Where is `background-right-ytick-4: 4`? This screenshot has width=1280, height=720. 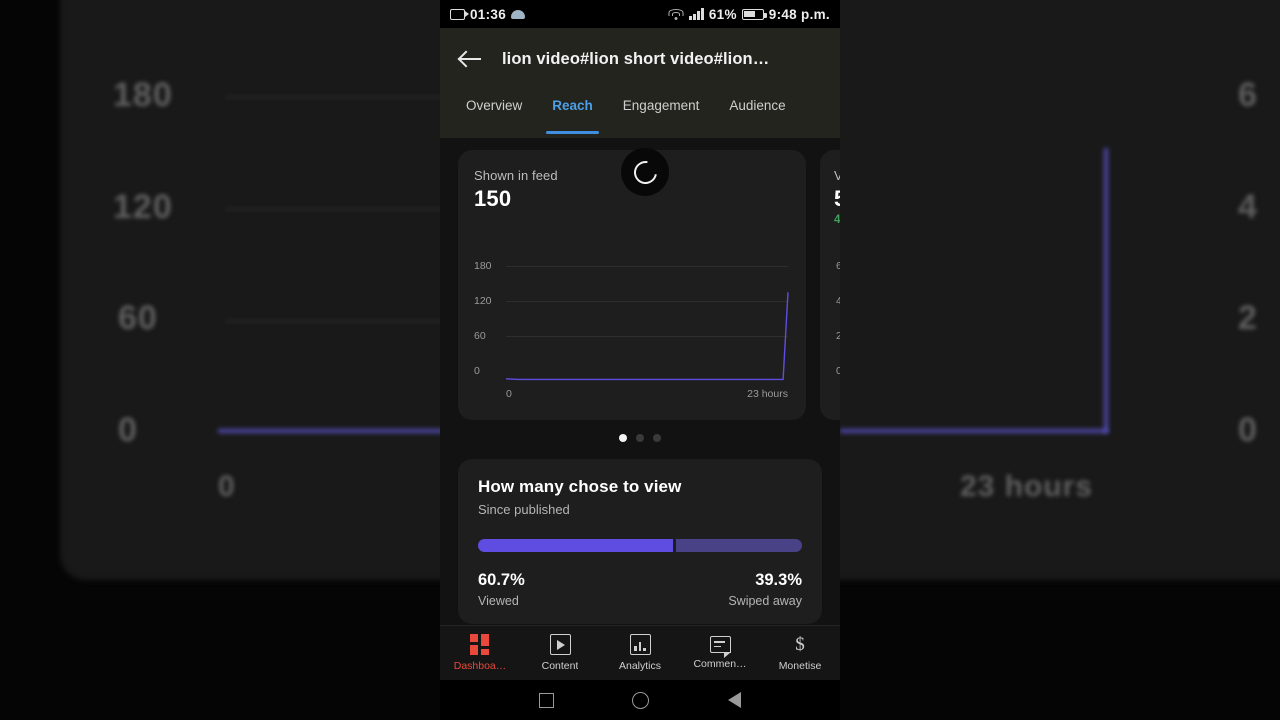 background-right-ytick-4: 4 is located at coordinates (1248, 207).